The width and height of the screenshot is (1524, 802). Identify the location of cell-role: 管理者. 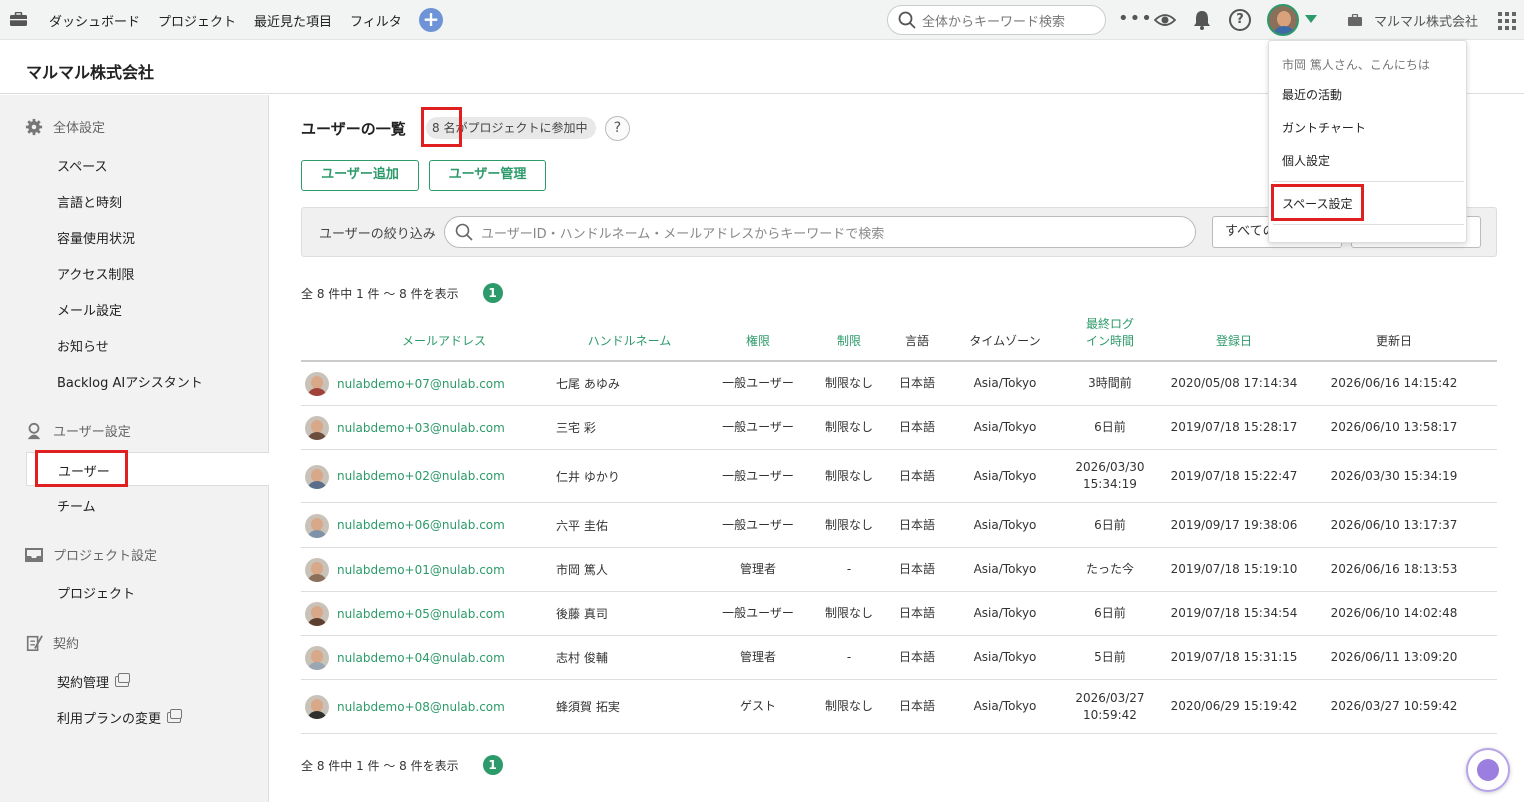
(757, 569).